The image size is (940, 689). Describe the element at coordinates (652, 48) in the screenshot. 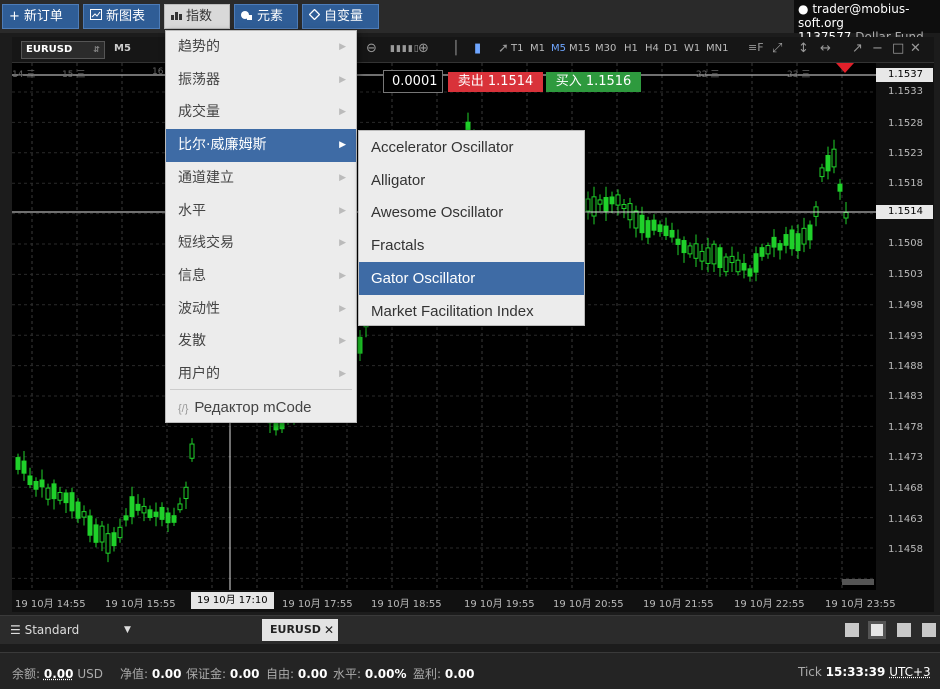

I see `timeframe-h4: H4` at that location.